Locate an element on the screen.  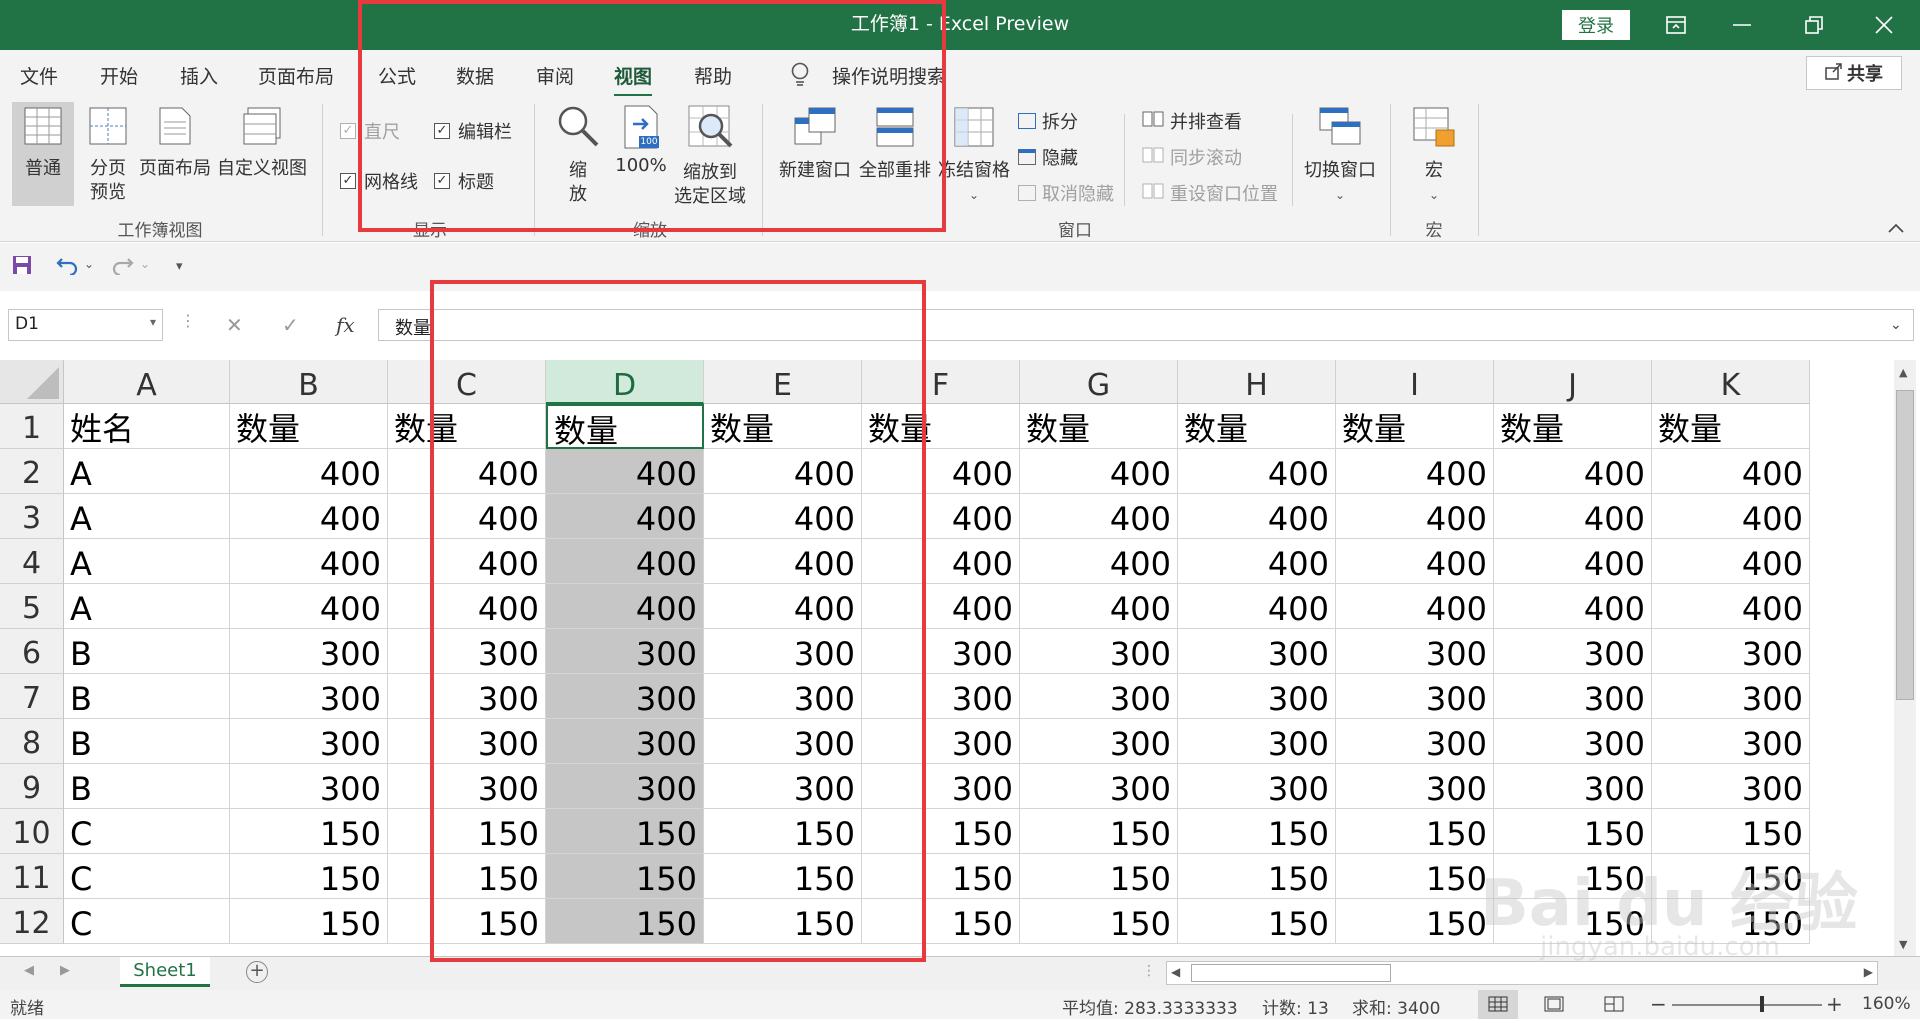
page-break-status-icon is located at coordinates (1614, 1006).